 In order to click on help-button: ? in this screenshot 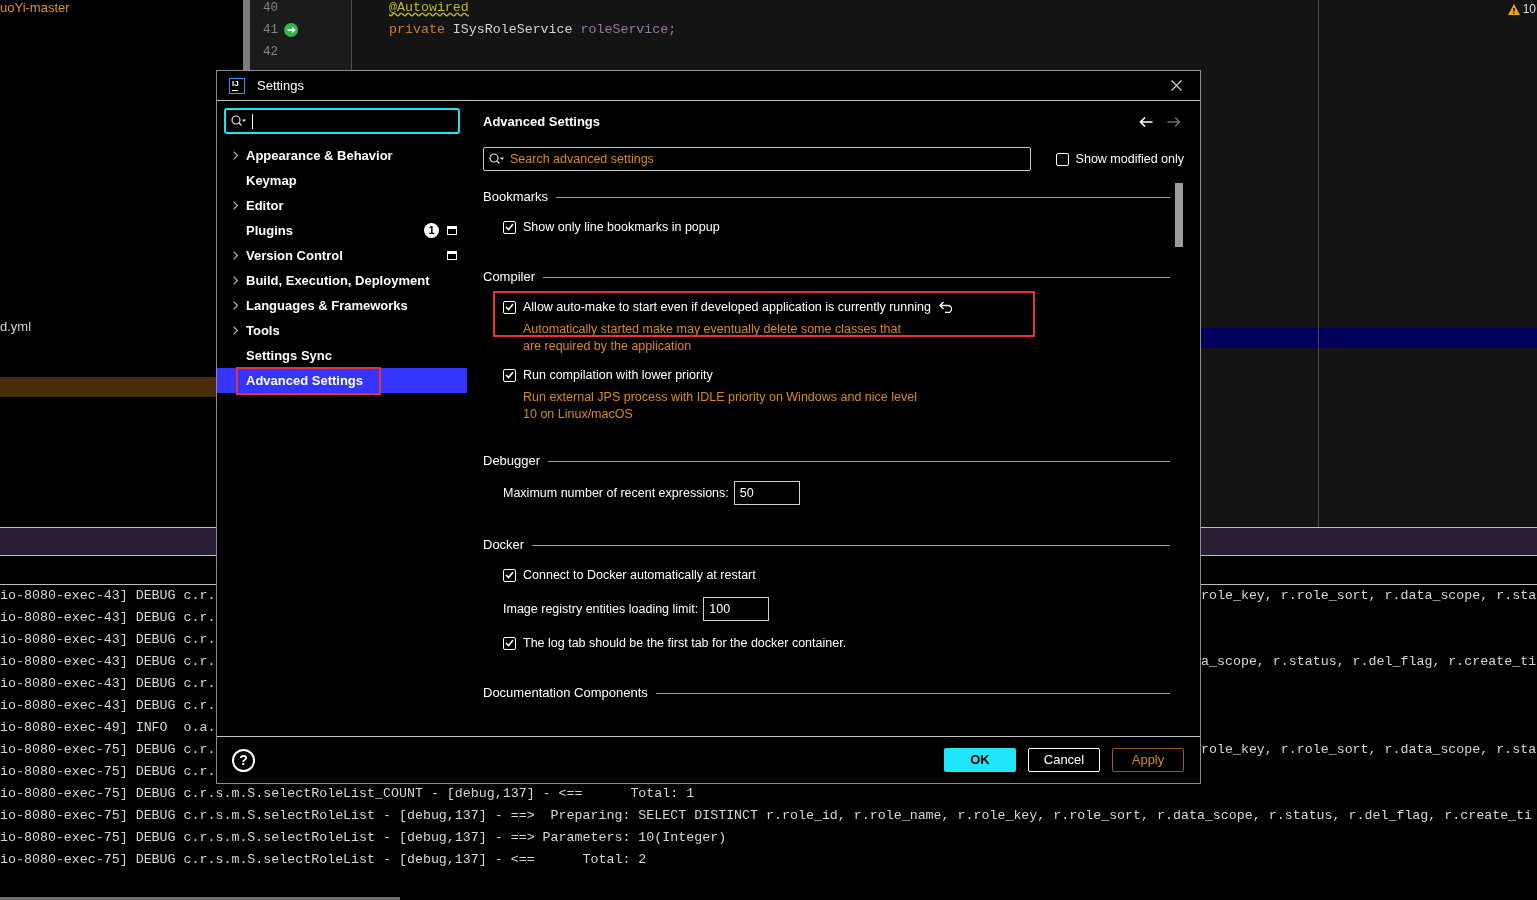, I will do `click(243, 760)`.